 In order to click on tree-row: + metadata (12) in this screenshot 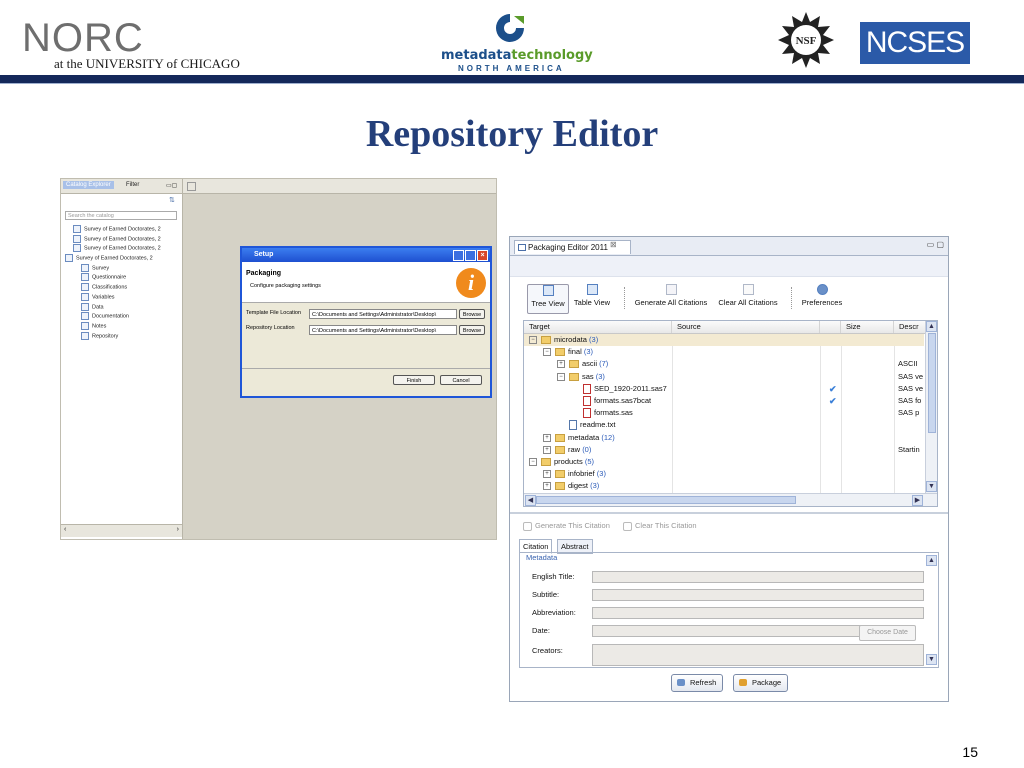, I will do `click(724, 438)`.